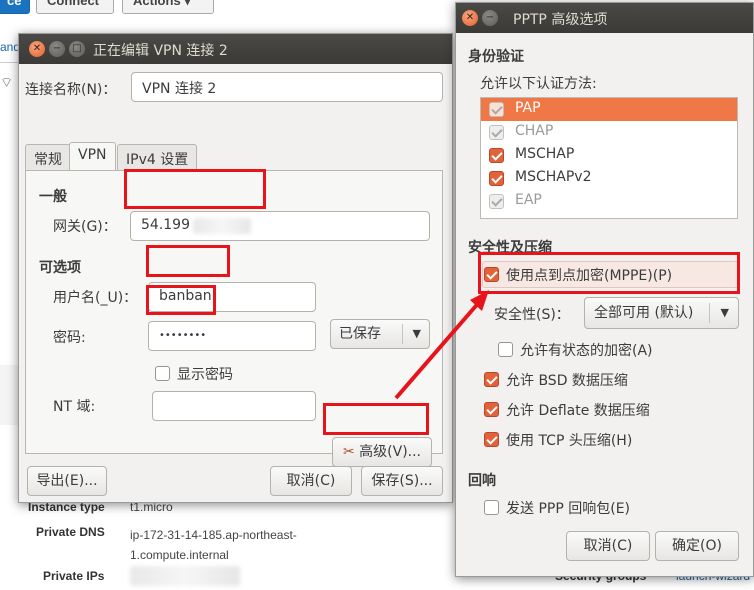 The height and width of the screenshot is (590, 754). What do you see at coordinates (438, 349) in the screenshot?
I see `arrow-line` at bounding box center [438, 349].